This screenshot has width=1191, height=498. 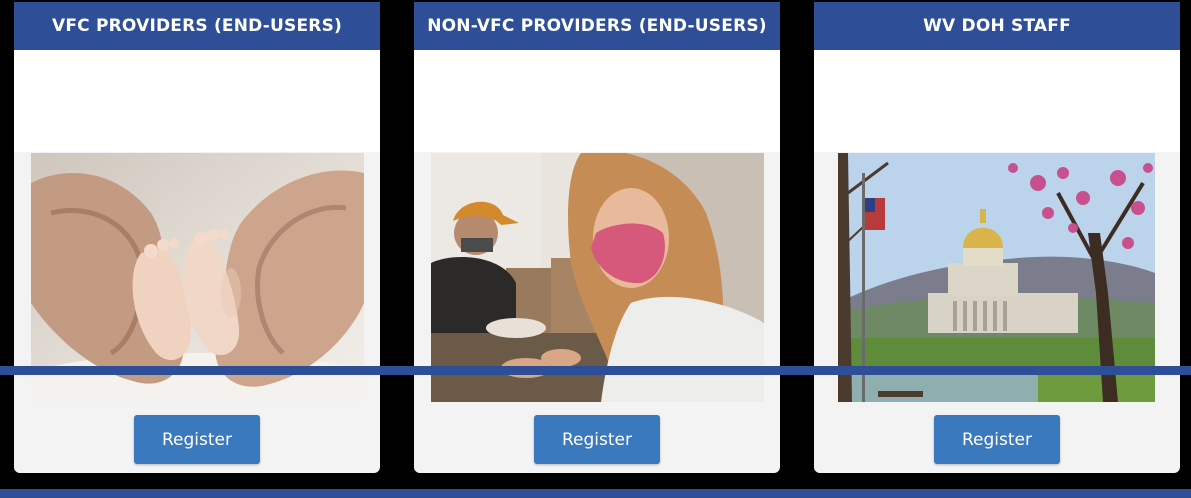 I want to click on capitol-building-image, so click(x=996, y=277).